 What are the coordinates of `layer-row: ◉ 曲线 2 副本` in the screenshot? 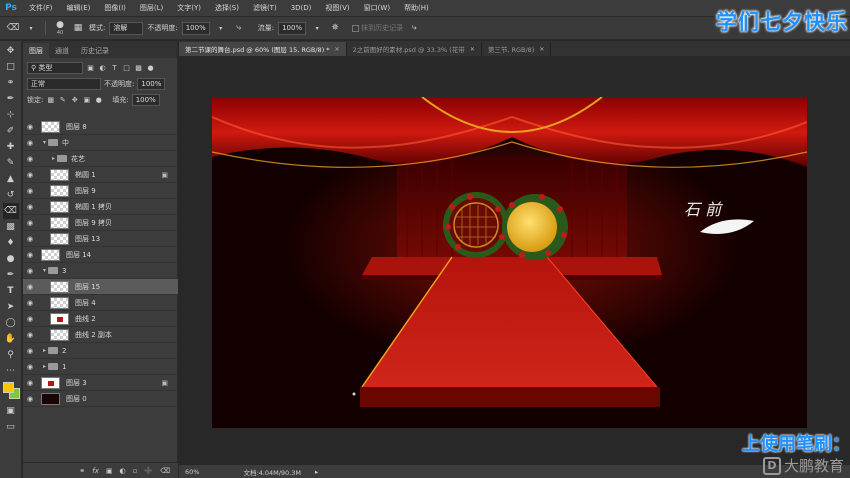 It's located at (100, 335).